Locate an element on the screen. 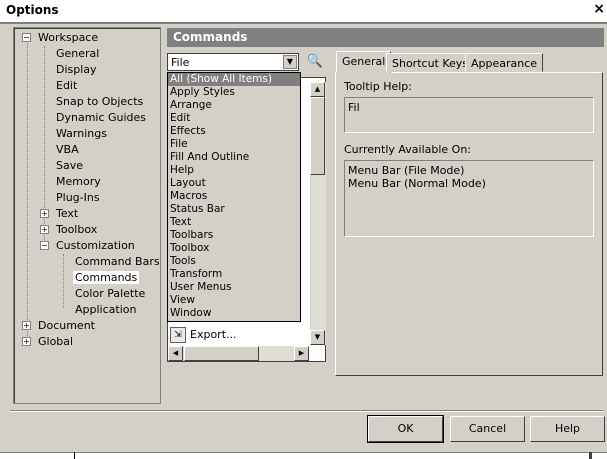  tree-item-warnings: Warnings is located at coordinates (81, 133).